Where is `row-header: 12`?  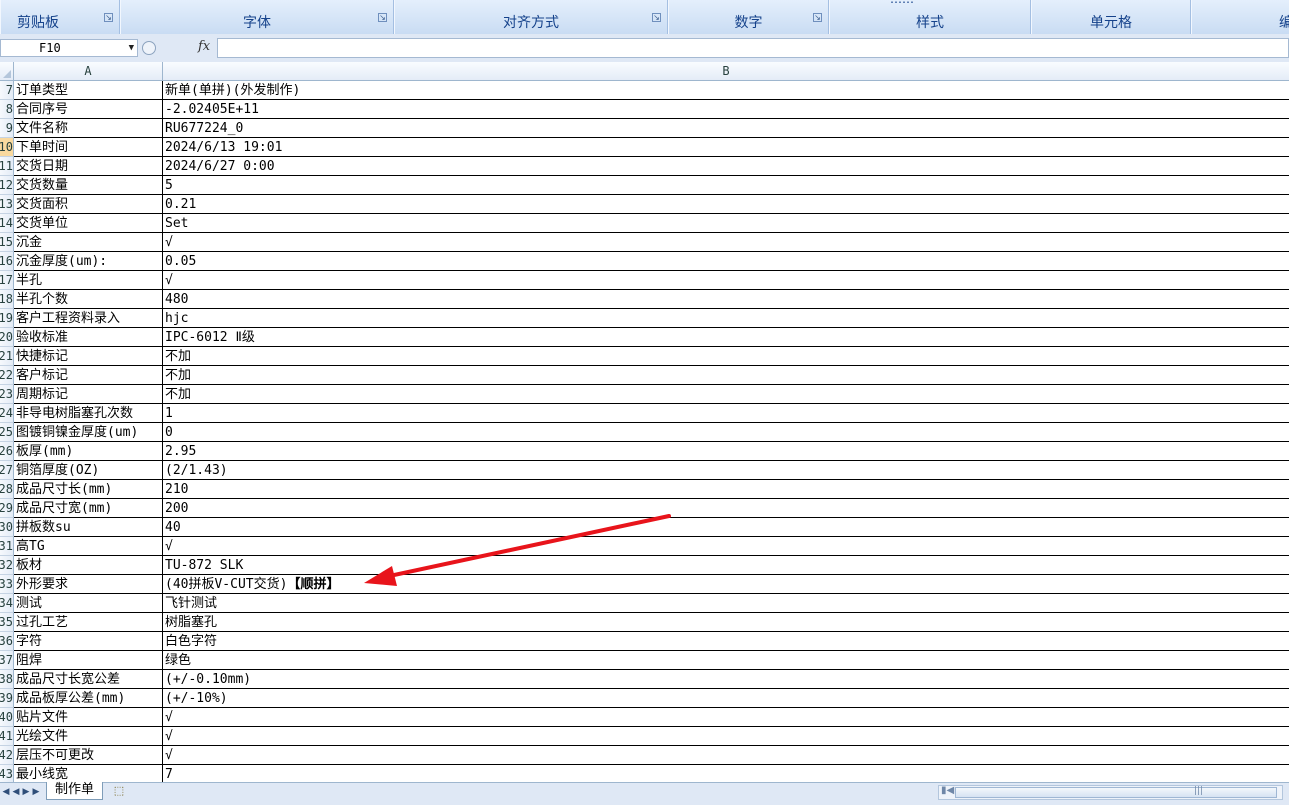
row-header: 12 is located at coordinates (7, 185).